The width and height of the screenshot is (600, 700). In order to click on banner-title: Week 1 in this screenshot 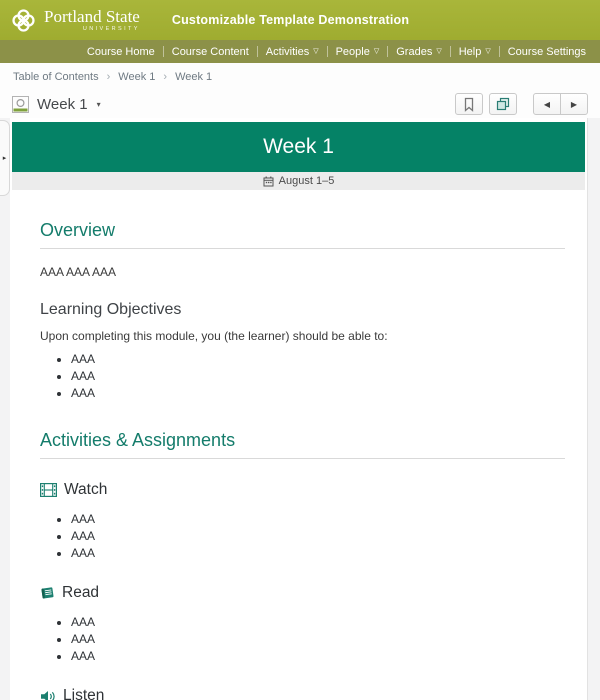, I will do `click(298, 146)`.